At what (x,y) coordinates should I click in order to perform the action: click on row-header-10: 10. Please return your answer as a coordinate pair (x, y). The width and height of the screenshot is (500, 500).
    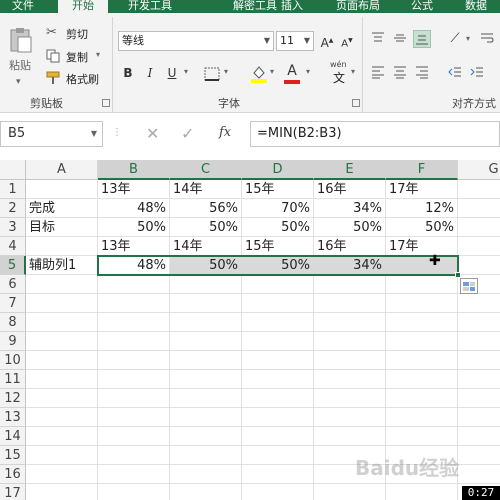
    Looking at the image, I should click on (13, 360).